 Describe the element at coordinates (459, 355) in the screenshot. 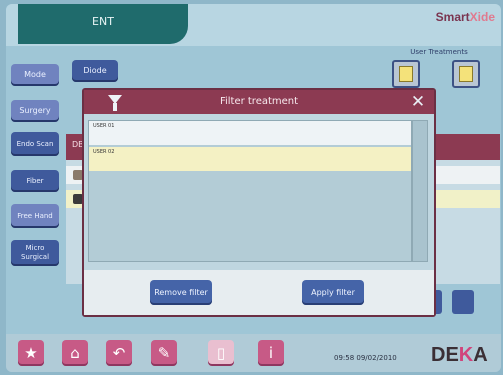

I see `deka-logo: DEKA` at that location.